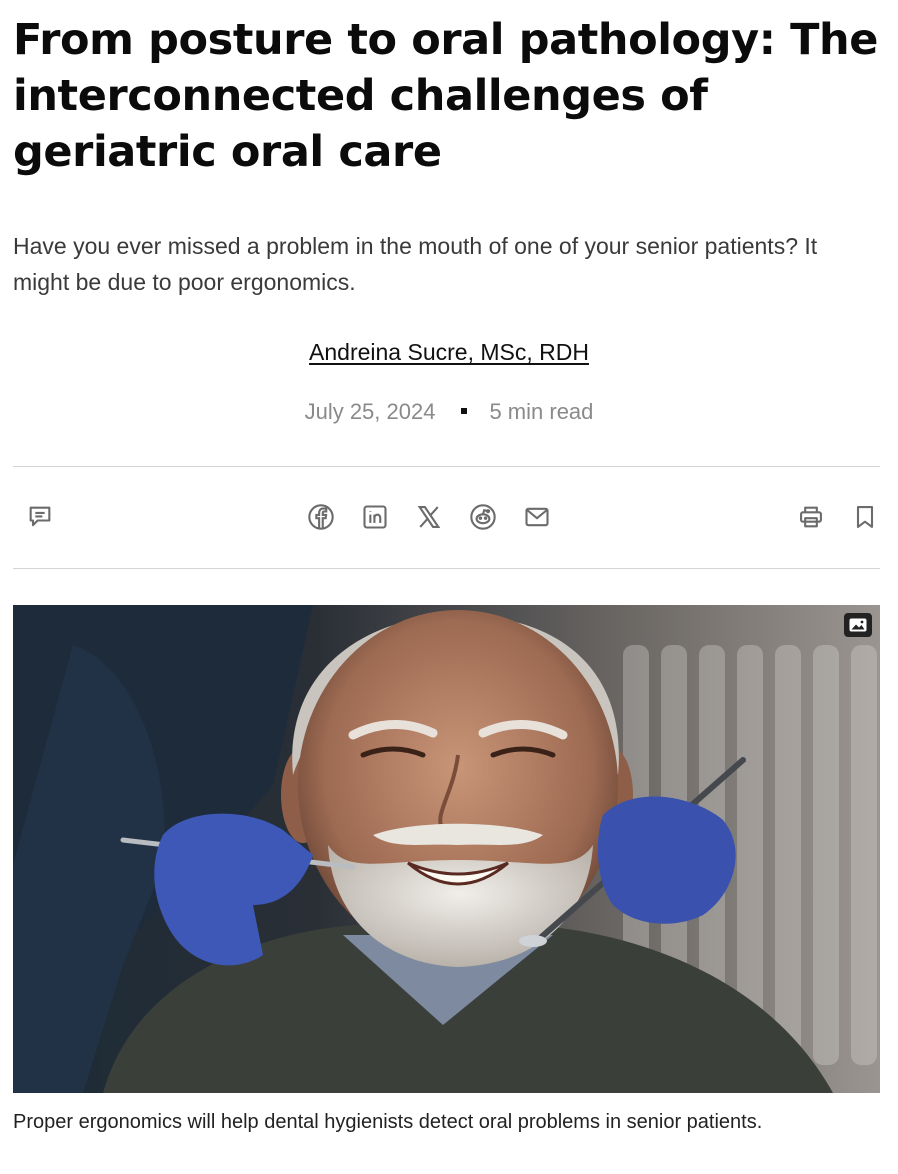  What do you see at coordinates (40, 517) in the screenshot?
I see `comment-icon` at bounding box center [40, 517].